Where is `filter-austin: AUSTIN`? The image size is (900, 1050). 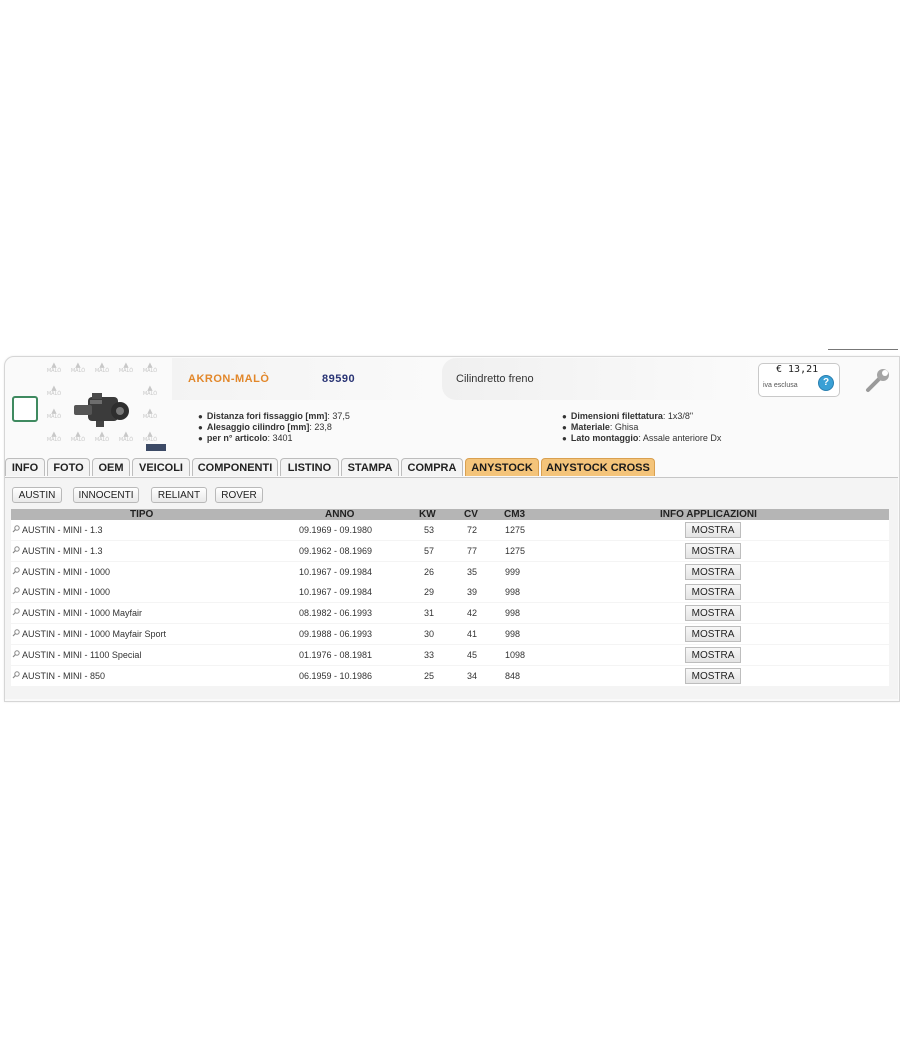
filter-austin: AUSTIN is located at coordinates (37, 495).